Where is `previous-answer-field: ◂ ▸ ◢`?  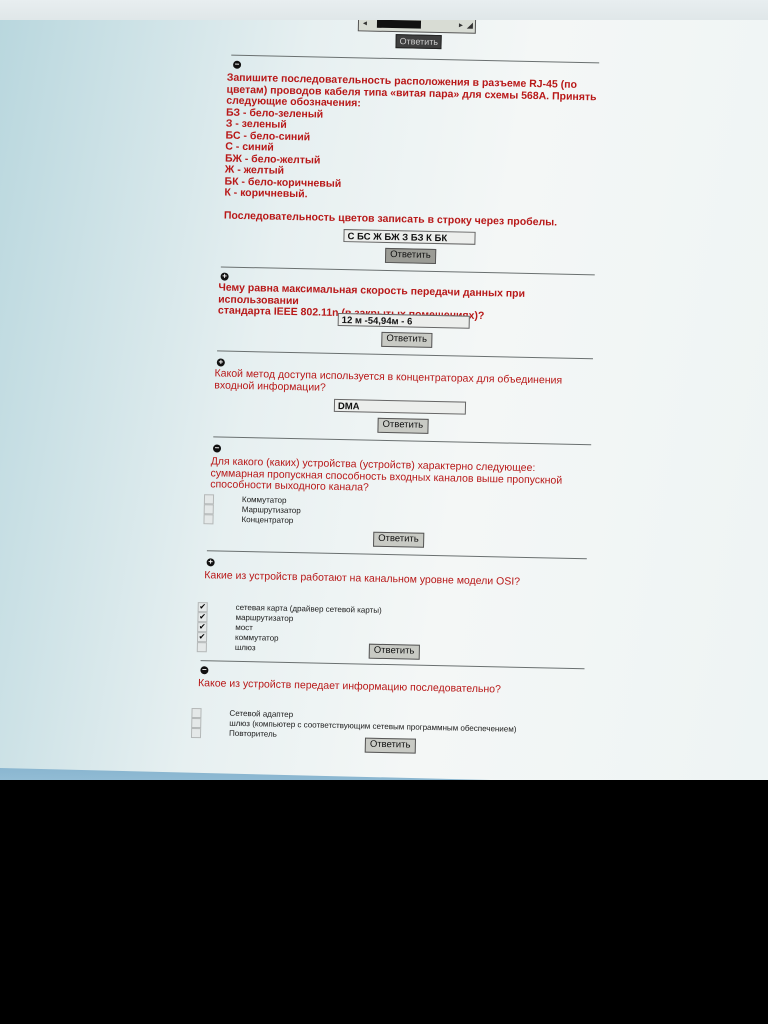
previous-answer-field: ◂ ▸ ◢ is located at coordinates (417, 27).